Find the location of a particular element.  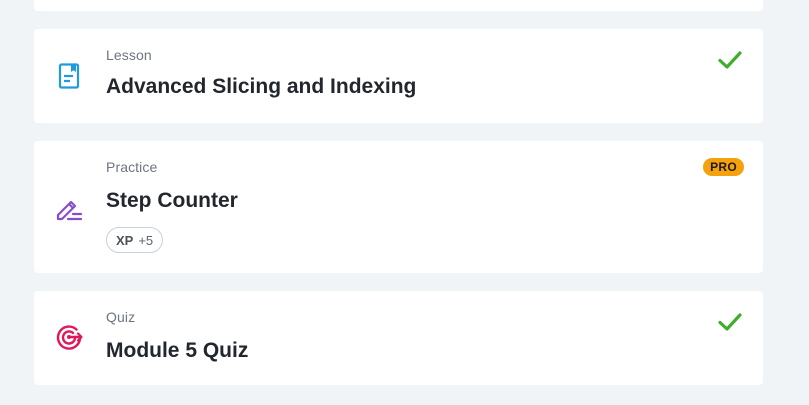

item-title: Advanced Slicing and Indexing is located at coordinates (261, 87).